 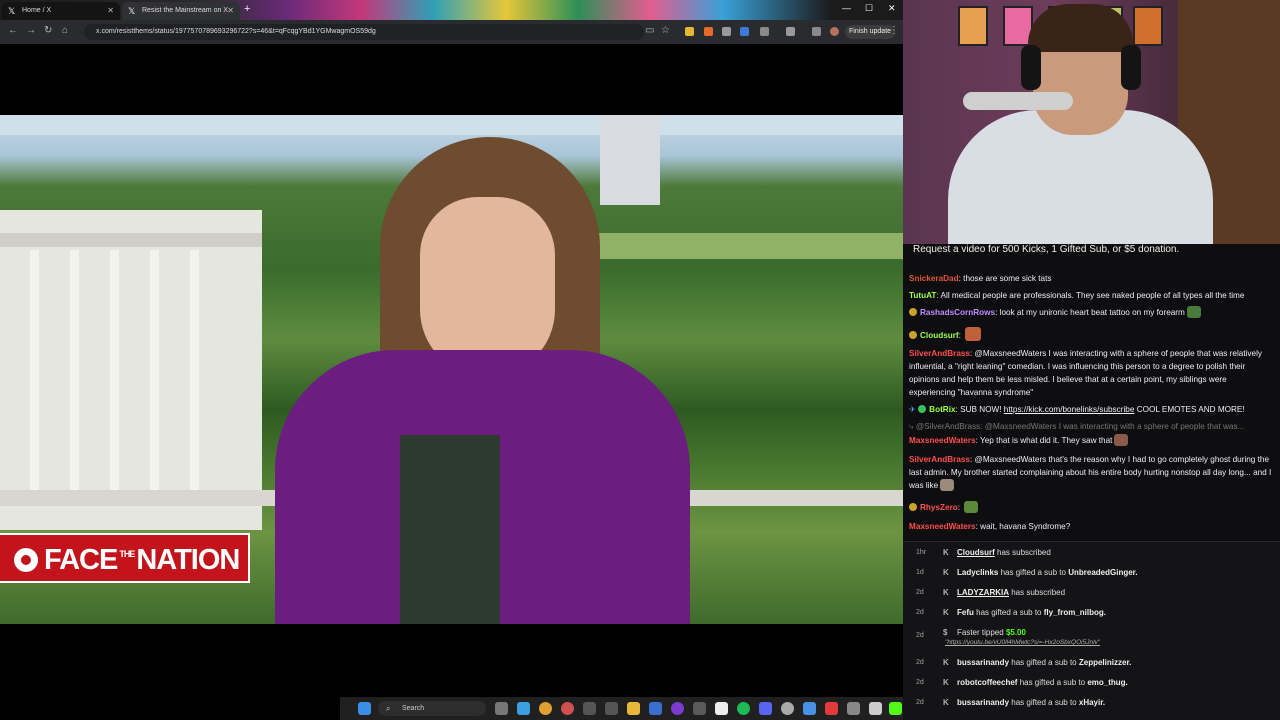 I want to click on chat-username: SnickeraDad, so click(x=934, y=278).